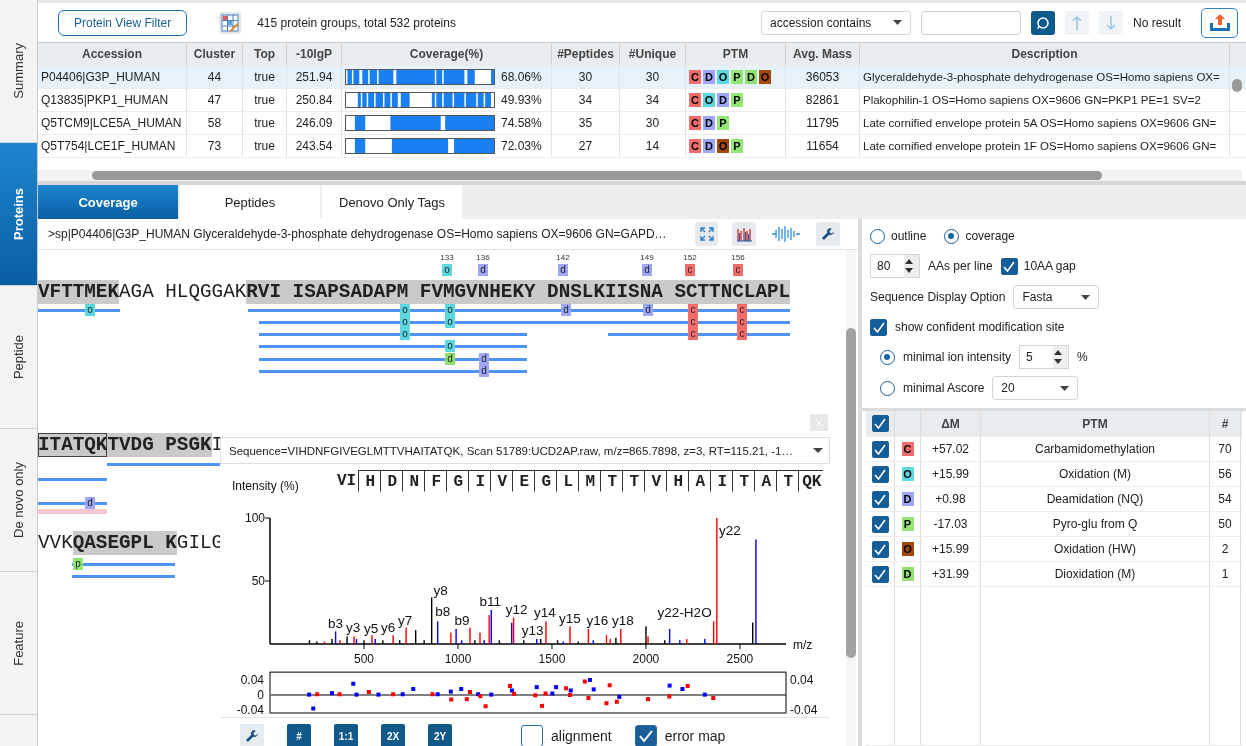 This screenshot has width=1246, height=746. What do you see at coordinates (803, 645) in the screenshot?
I see `axis-title: m/z` at bounding box center [803, 645].